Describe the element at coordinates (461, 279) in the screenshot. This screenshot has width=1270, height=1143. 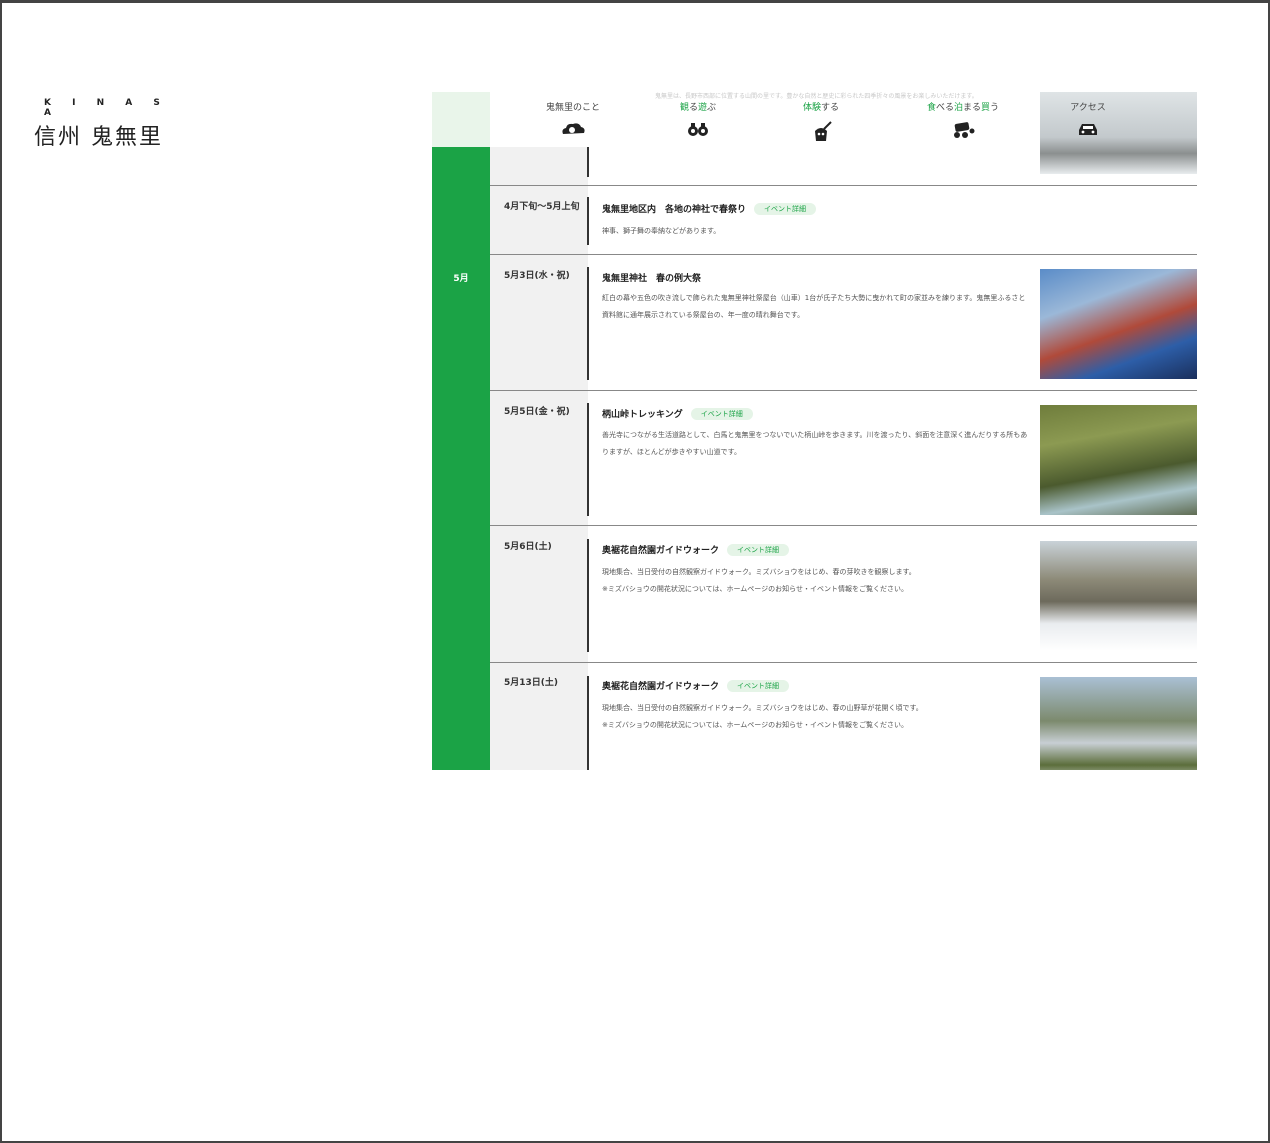
I see `month-label: 5月` at that location.